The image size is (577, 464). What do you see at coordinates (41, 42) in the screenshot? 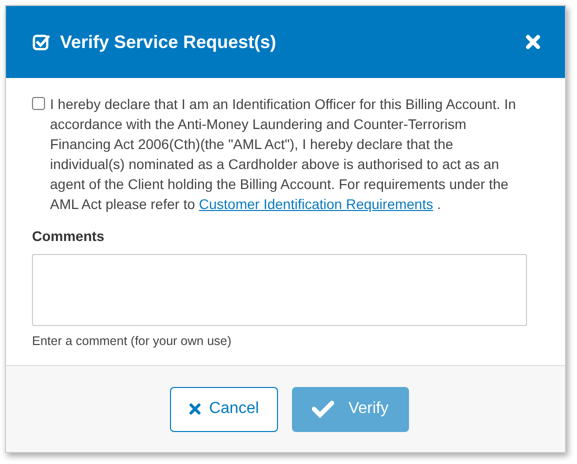
I see `checked-box-icon` at bounding box center [41, 42].